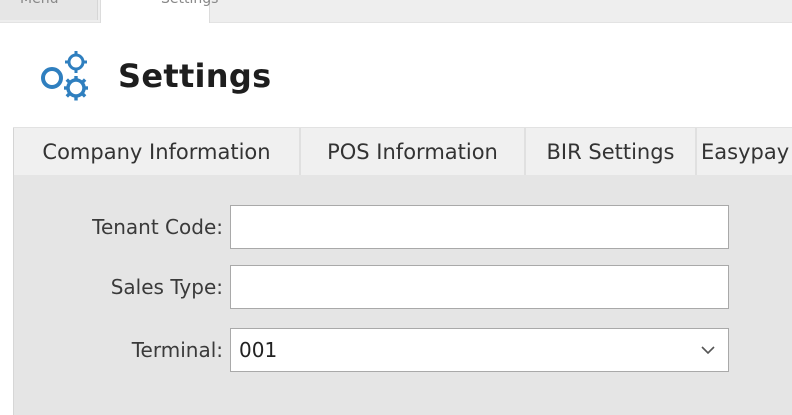 Image resolution: width=792 pixels, height=415 pixels. Describe the element at coordinates (64, 76) in the screenshot. I see `gears-icon` at that location.